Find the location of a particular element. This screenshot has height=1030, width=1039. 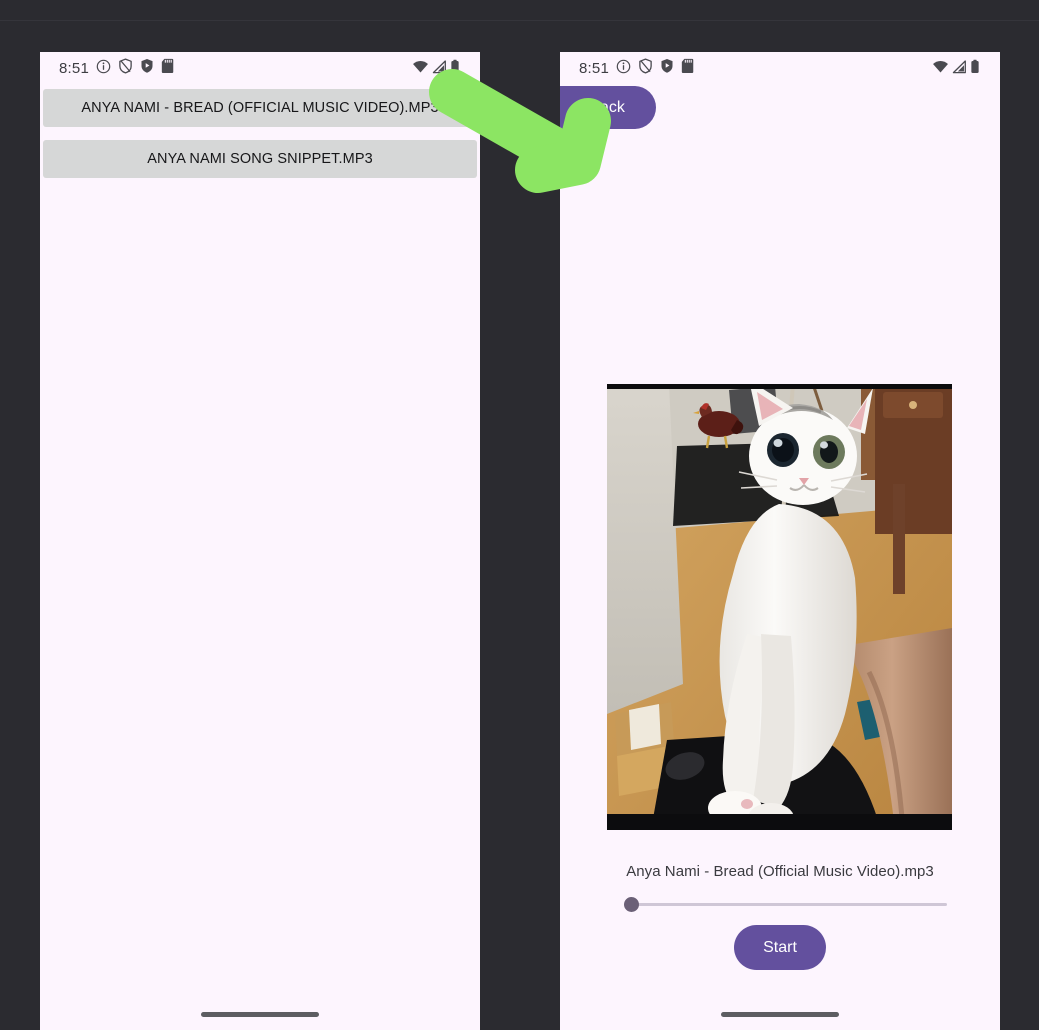

file-list-item: ANYA NAMI SONG SNIPPET.MP3 is located at coordinates (260, 159).